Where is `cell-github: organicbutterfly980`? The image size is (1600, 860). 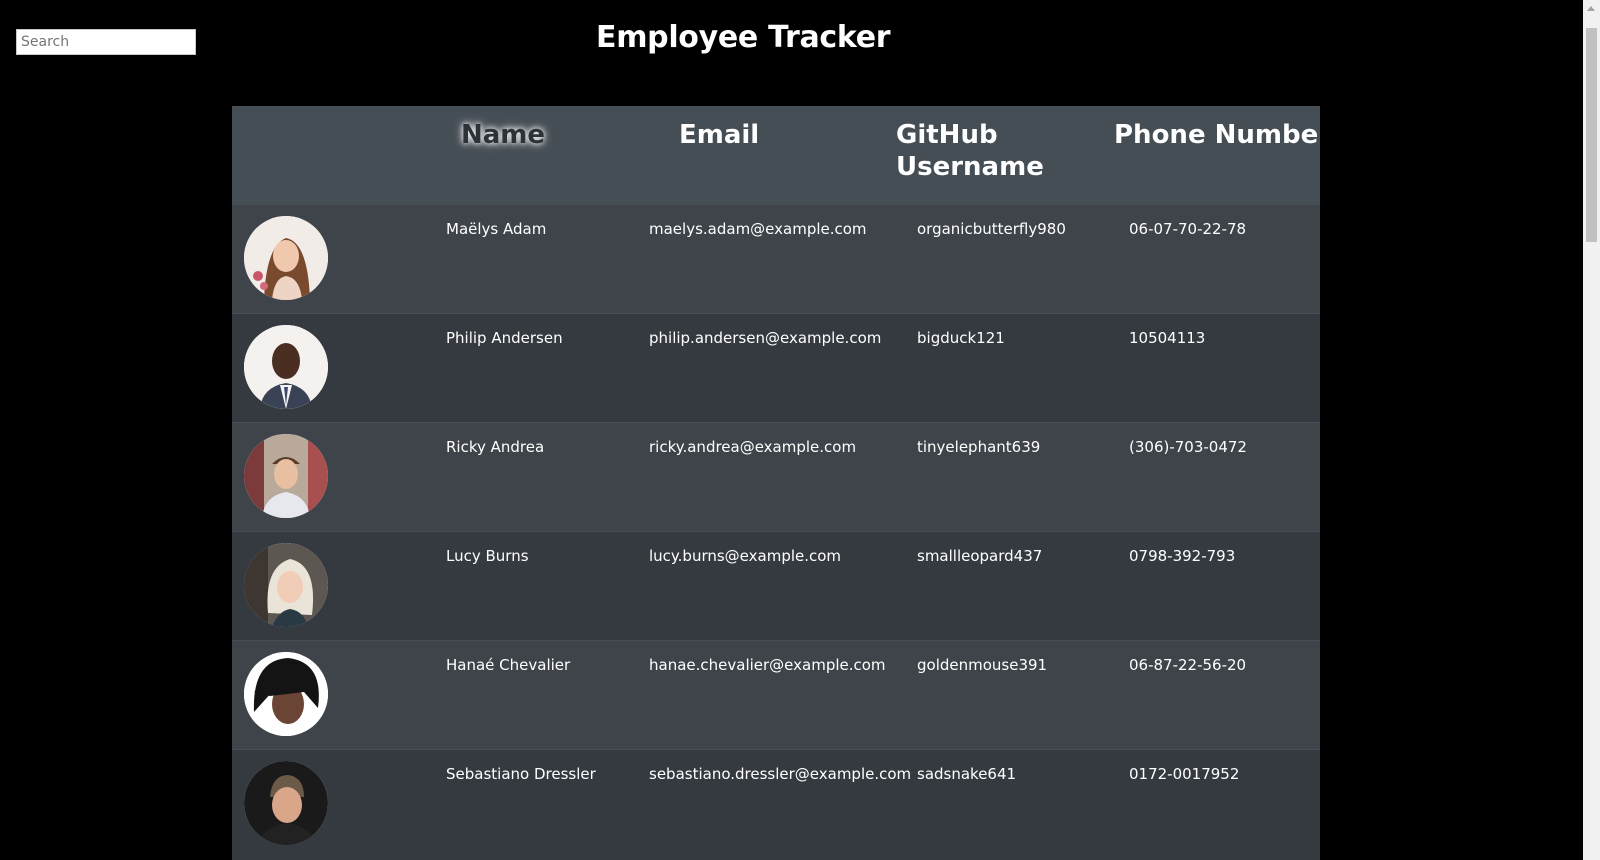
cell-github: organicbutterfly980 is located at coordinates (991, 229).